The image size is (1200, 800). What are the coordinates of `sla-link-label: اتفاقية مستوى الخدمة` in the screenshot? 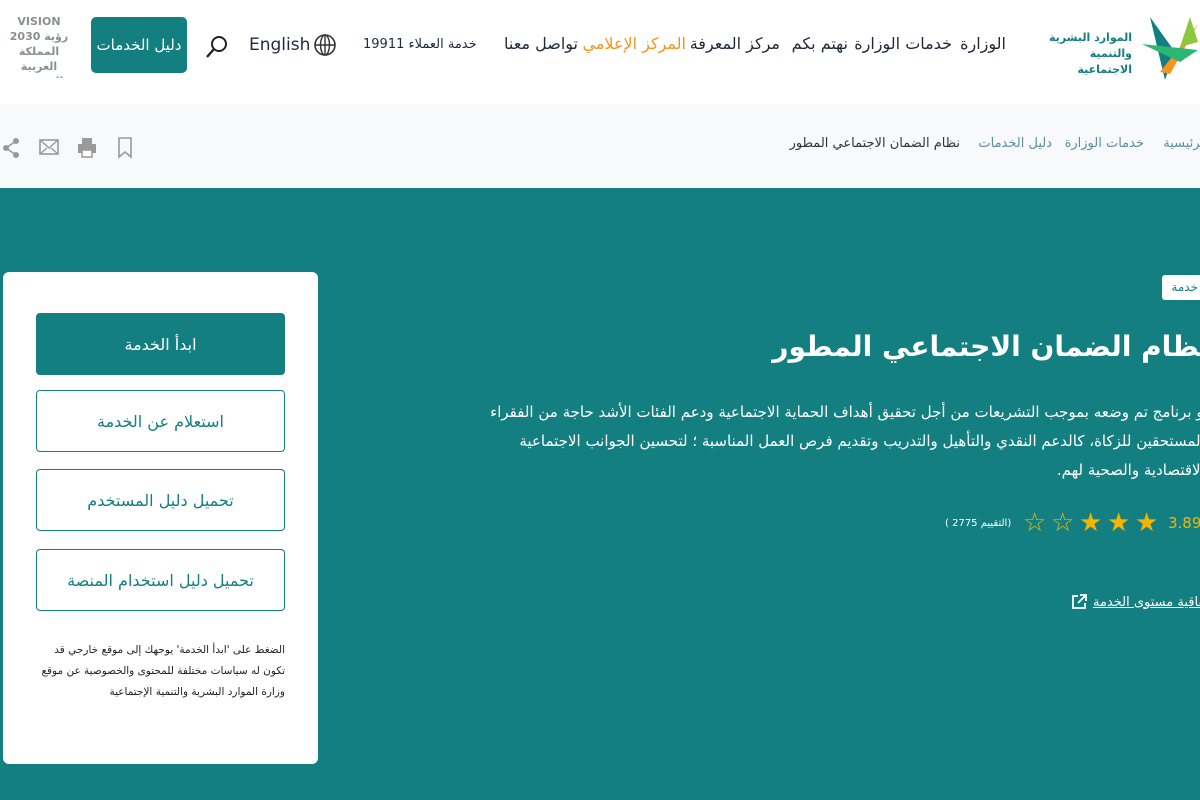 It's located at (1146, 602).